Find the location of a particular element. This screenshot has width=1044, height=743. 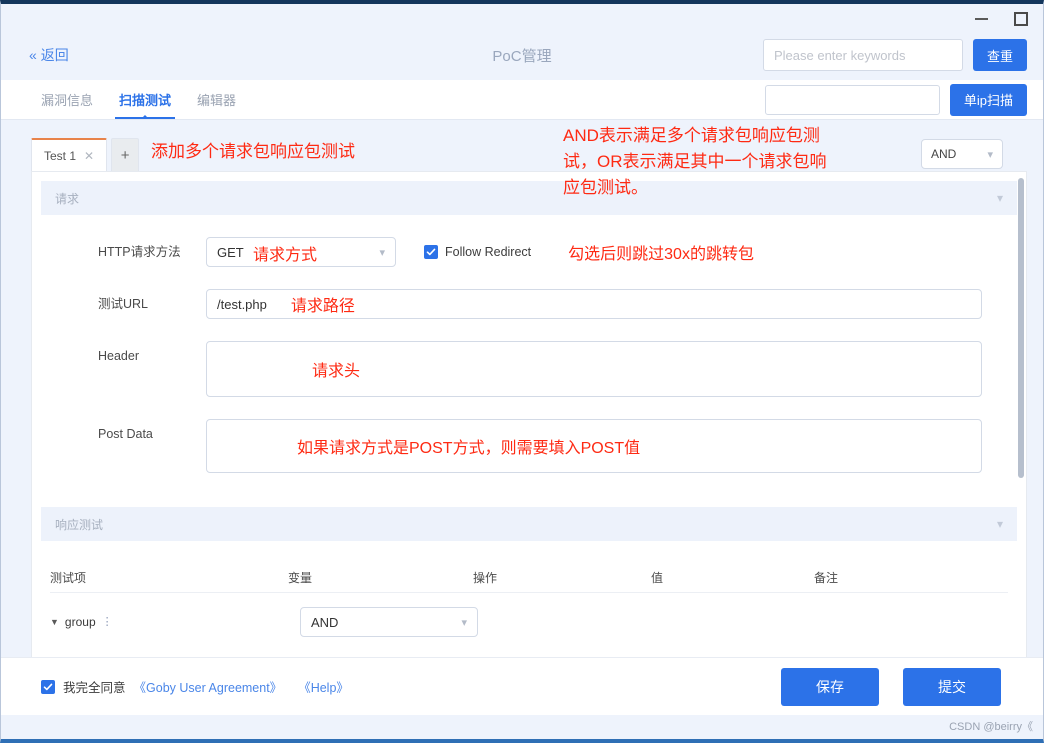

post-data-label: Post Data is located at coordinates (125, 434).